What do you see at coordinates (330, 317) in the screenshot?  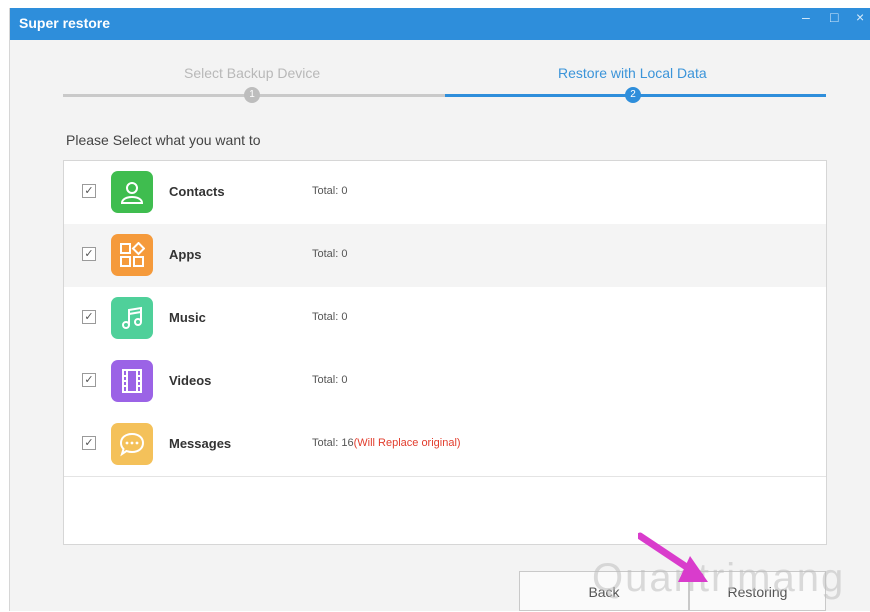 I see `music-total: Total: 0` at bounding box center [330, 317].